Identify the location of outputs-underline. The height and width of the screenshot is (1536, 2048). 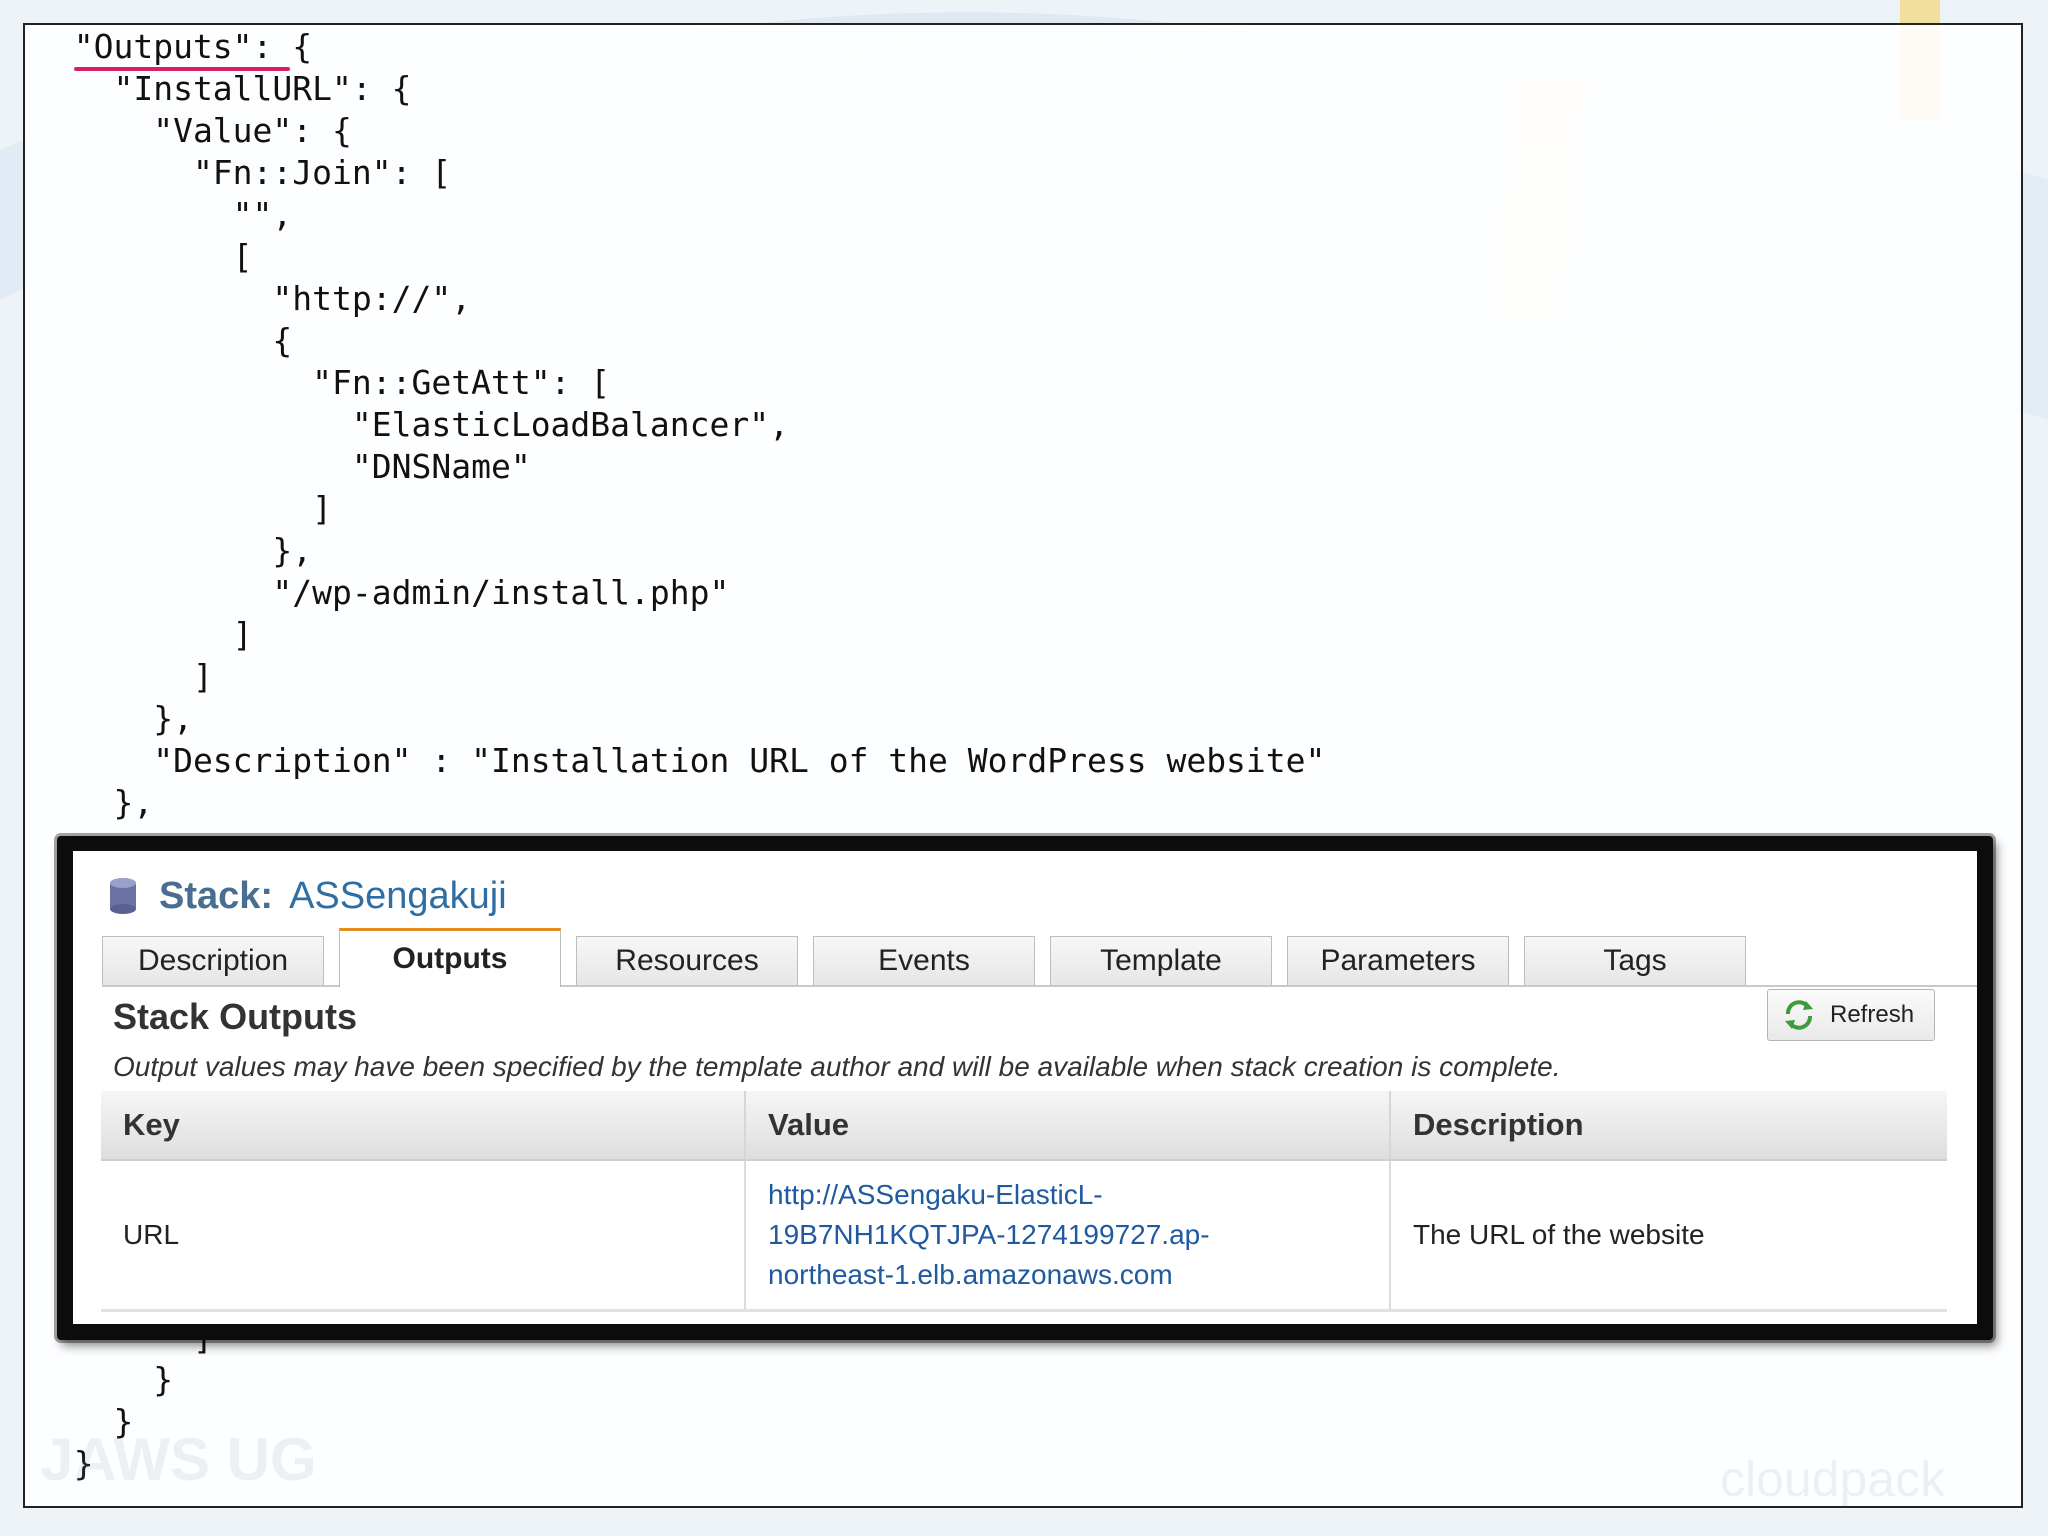
(182, 69).